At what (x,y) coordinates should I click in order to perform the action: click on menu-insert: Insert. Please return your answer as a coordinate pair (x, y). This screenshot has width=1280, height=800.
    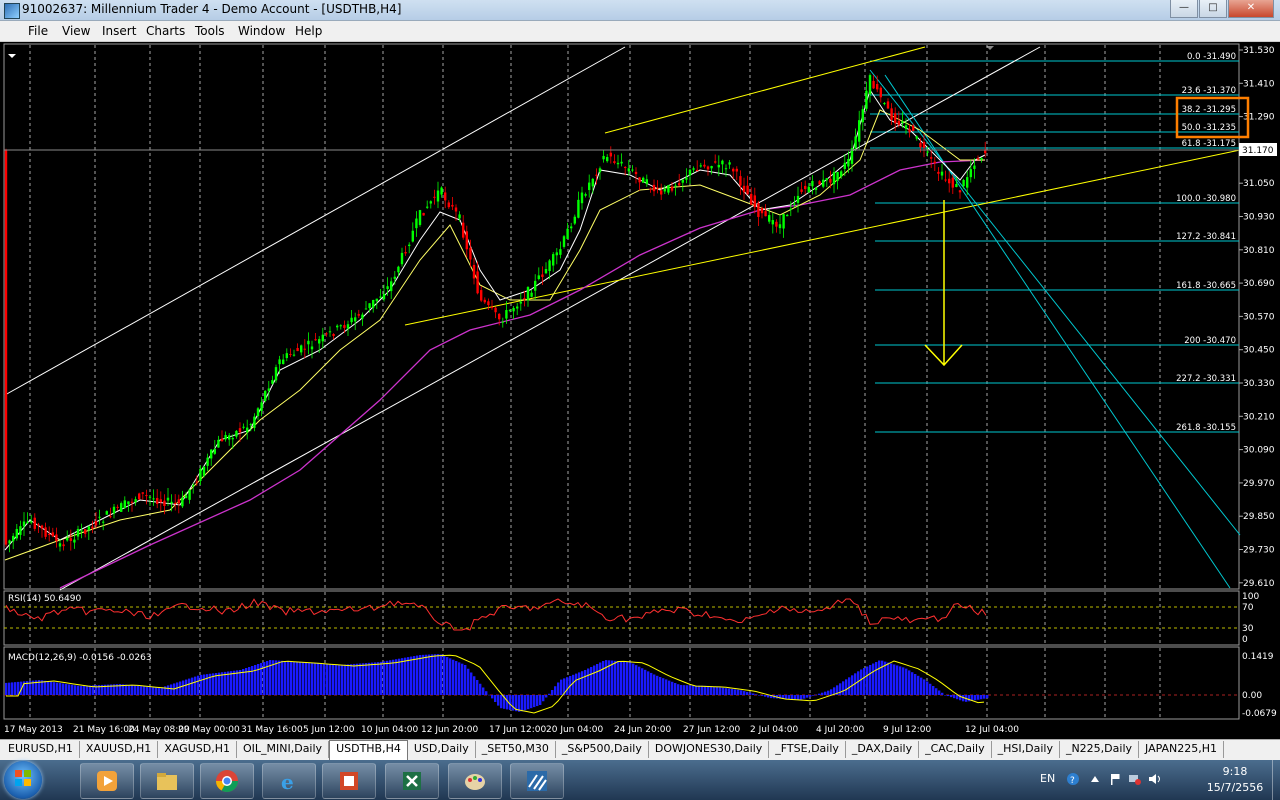
    Looking at the image, I should click on (119, 31).